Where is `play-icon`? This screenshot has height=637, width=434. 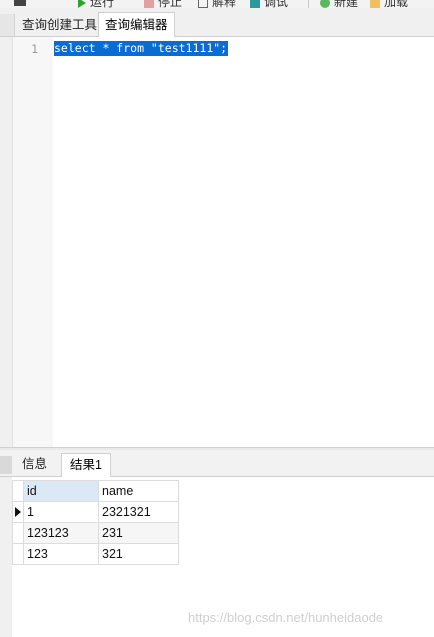
play-icon is located at coordinates (82, 4).